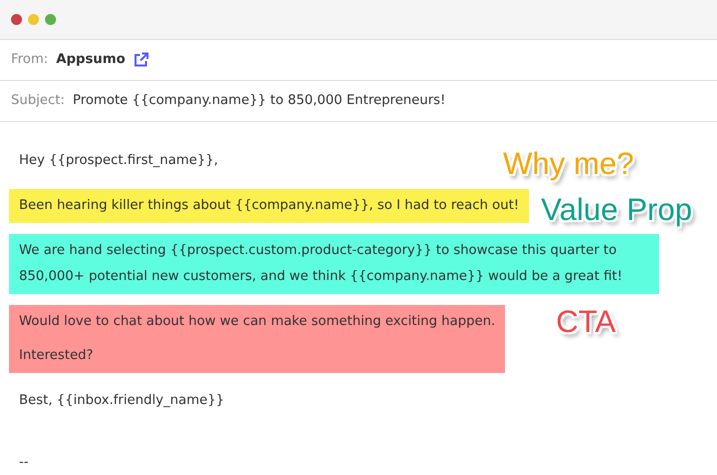  Describe the element at coordinates (118, 161) in the screenshot. I see `email-paragraph: Hey {{prospect.first_name}},` at that location.